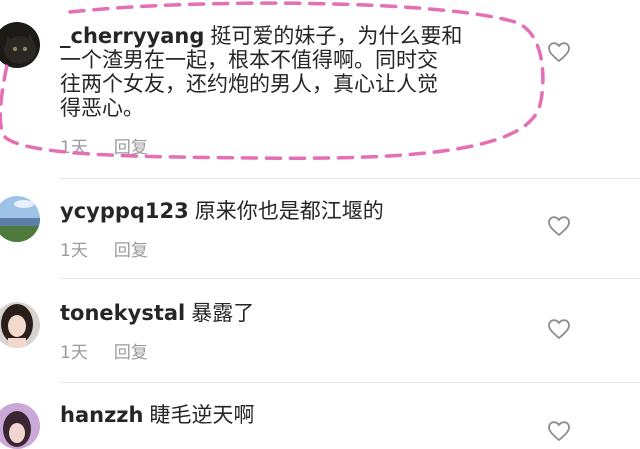 Image resolution: width=640 pixels, height=449 pixels. Describe the element at coordinates (101, 415) in the screenshot. I see `username: hanzzh` at that location.